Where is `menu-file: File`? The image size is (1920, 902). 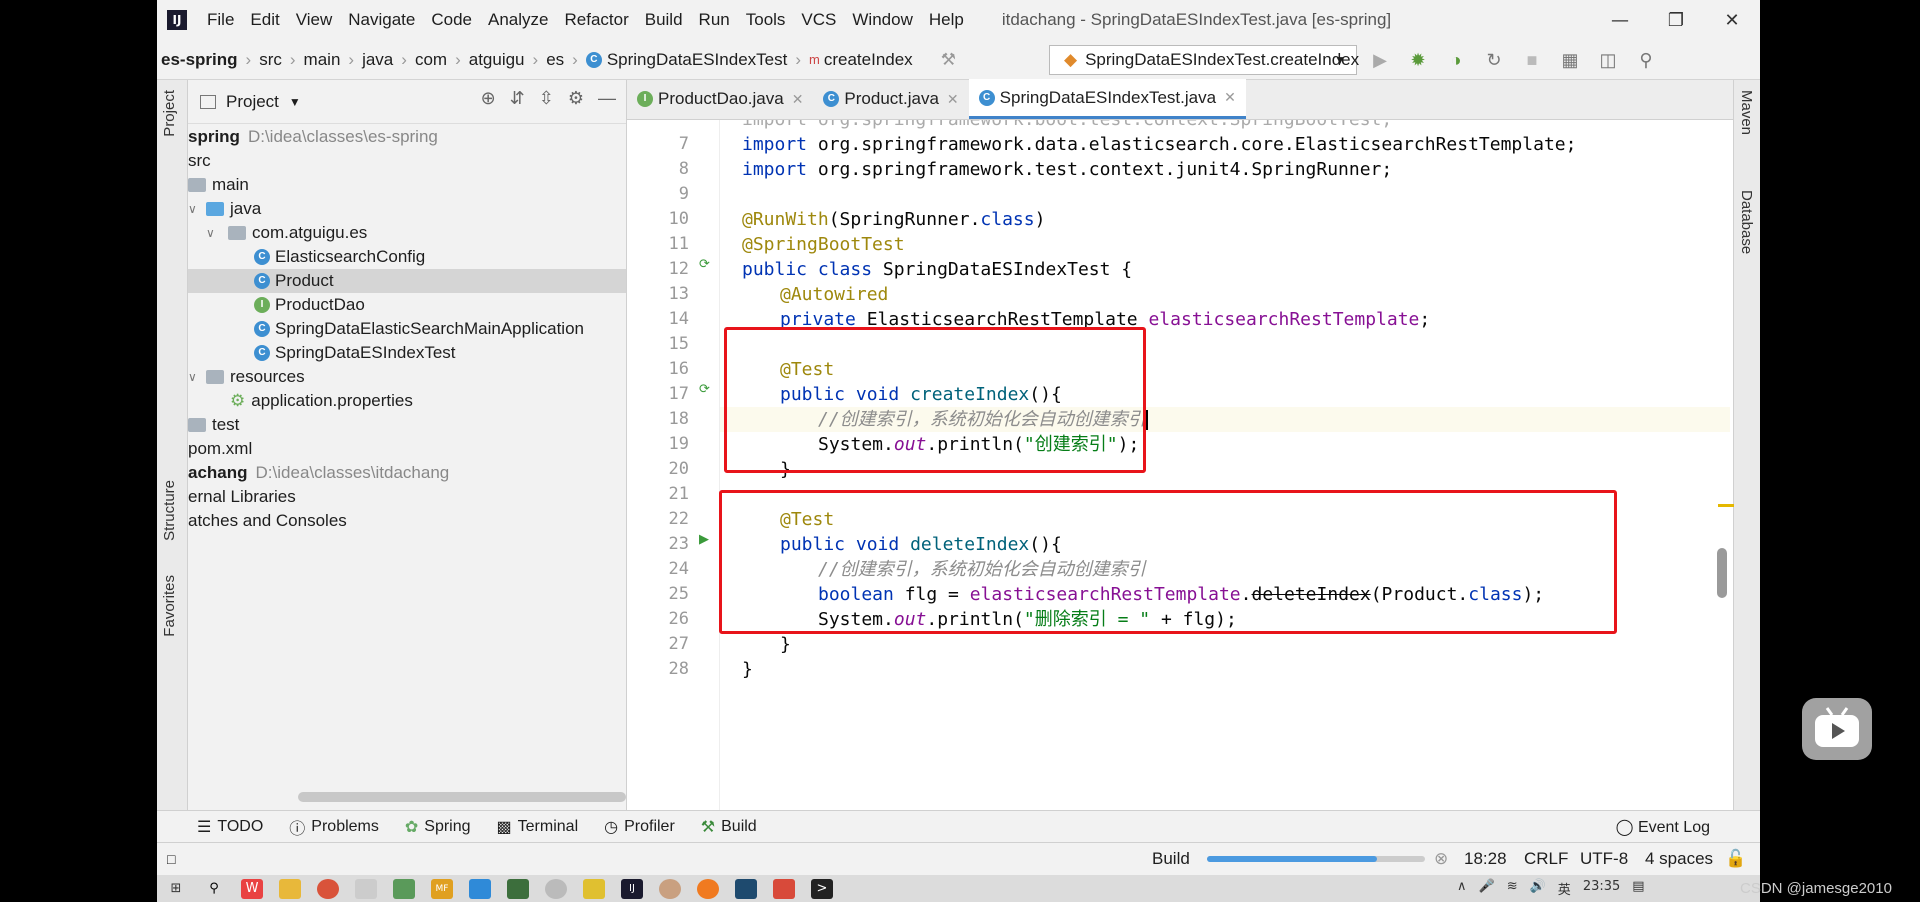 menu-file: File is located at coordinates (220, 20).